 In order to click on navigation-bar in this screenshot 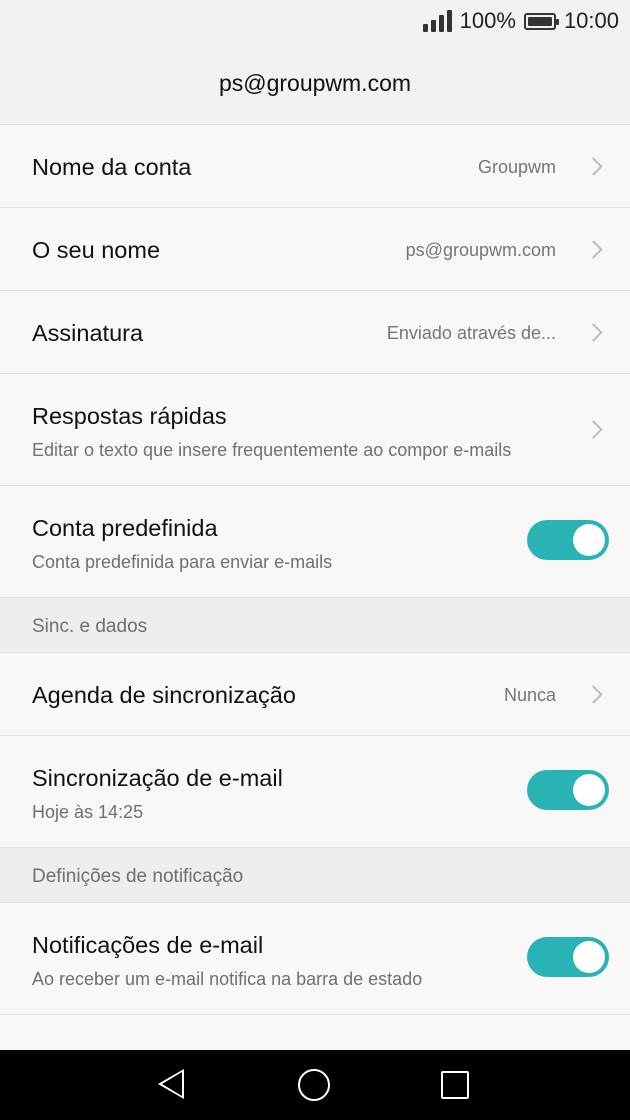, I will do `click(315, 1085)`.